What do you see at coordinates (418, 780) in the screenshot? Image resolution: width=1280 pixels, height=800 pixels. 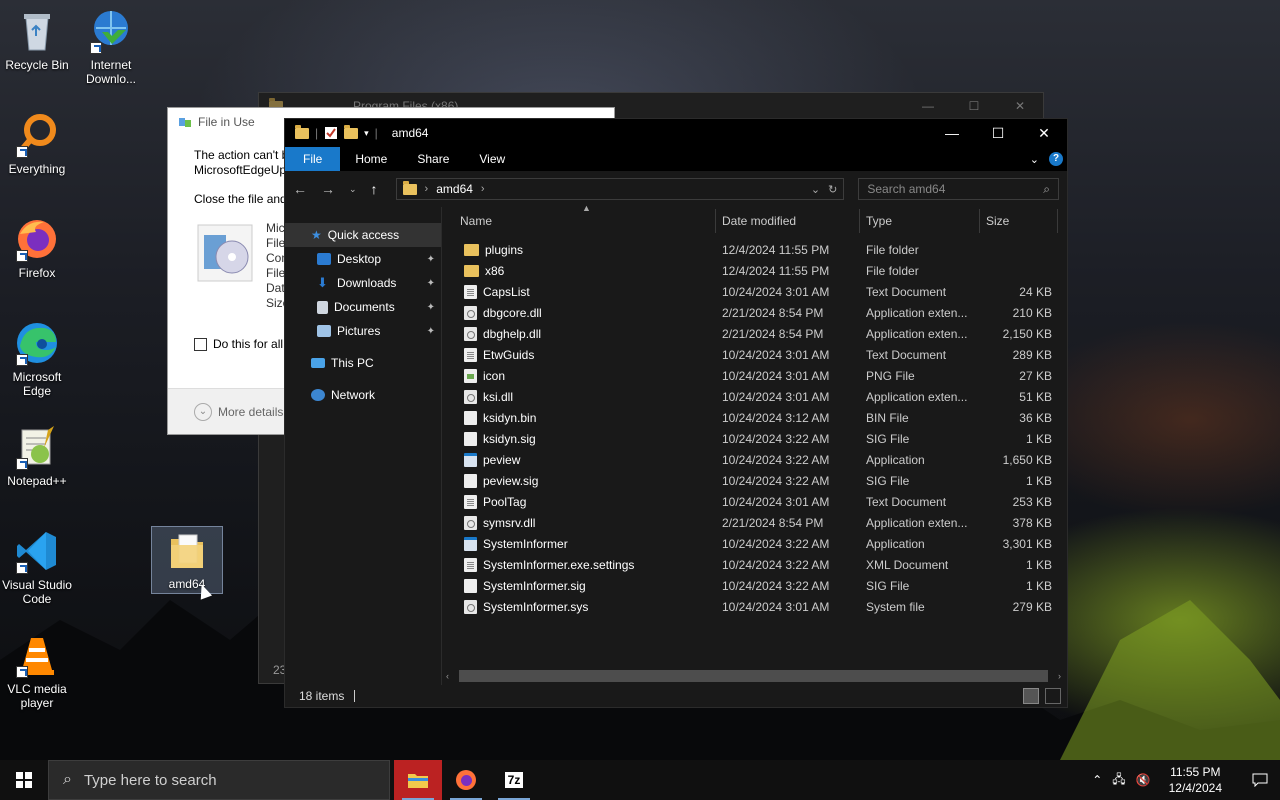 I see `taskbar-file-explorer` at bounding box center [418, 780].